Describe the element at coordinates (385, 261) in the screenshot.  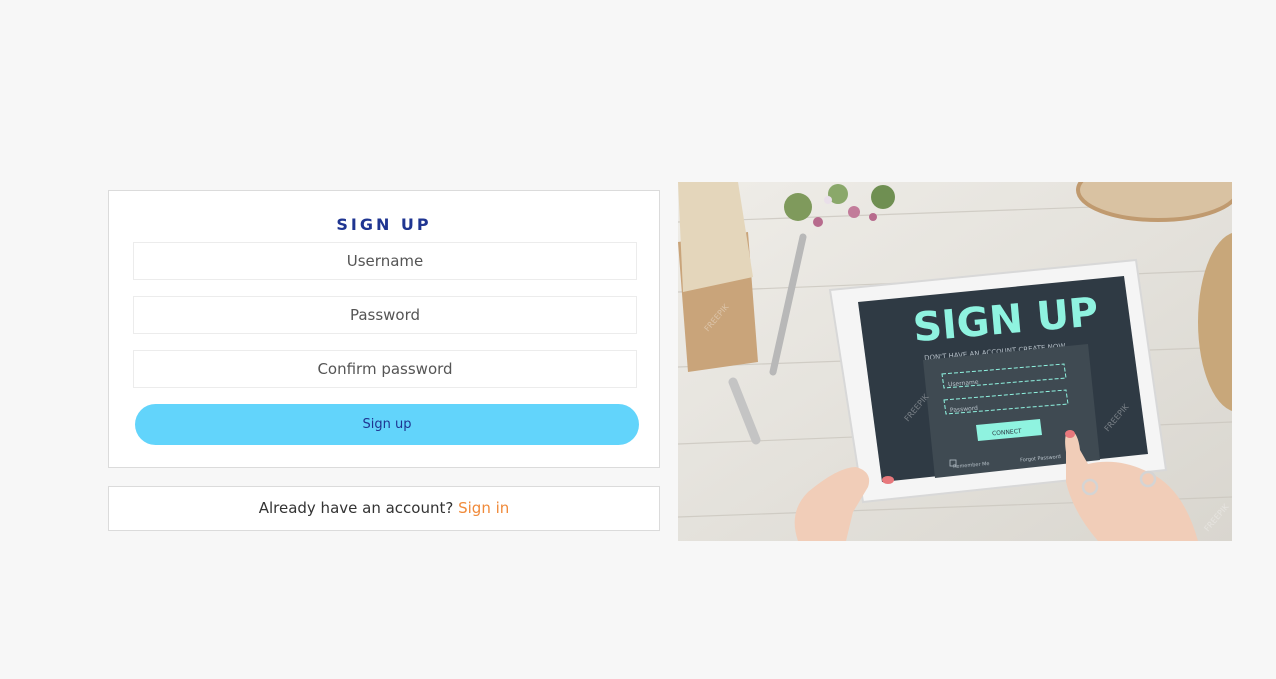
I see `username-input` at that location.